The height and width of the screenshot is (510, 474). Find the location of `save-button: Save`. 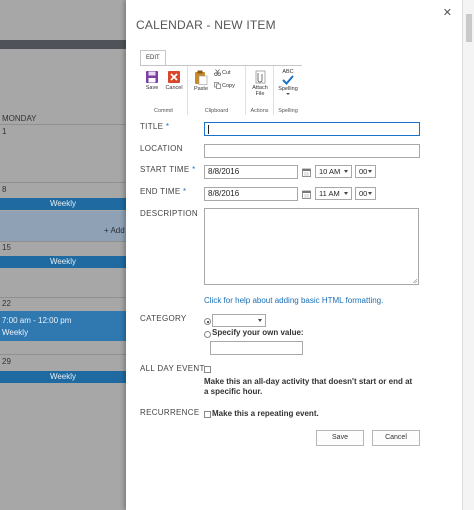

save-button: Save is located at coordinates (340, 438).